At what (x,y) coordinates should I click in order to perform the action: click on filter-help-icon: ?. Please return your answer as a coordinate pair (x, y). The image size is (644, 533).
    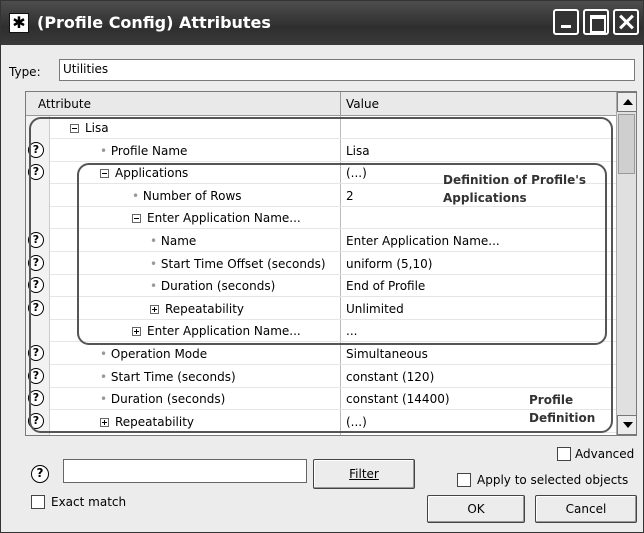
    Looking at the image, I should click on (40, 474).